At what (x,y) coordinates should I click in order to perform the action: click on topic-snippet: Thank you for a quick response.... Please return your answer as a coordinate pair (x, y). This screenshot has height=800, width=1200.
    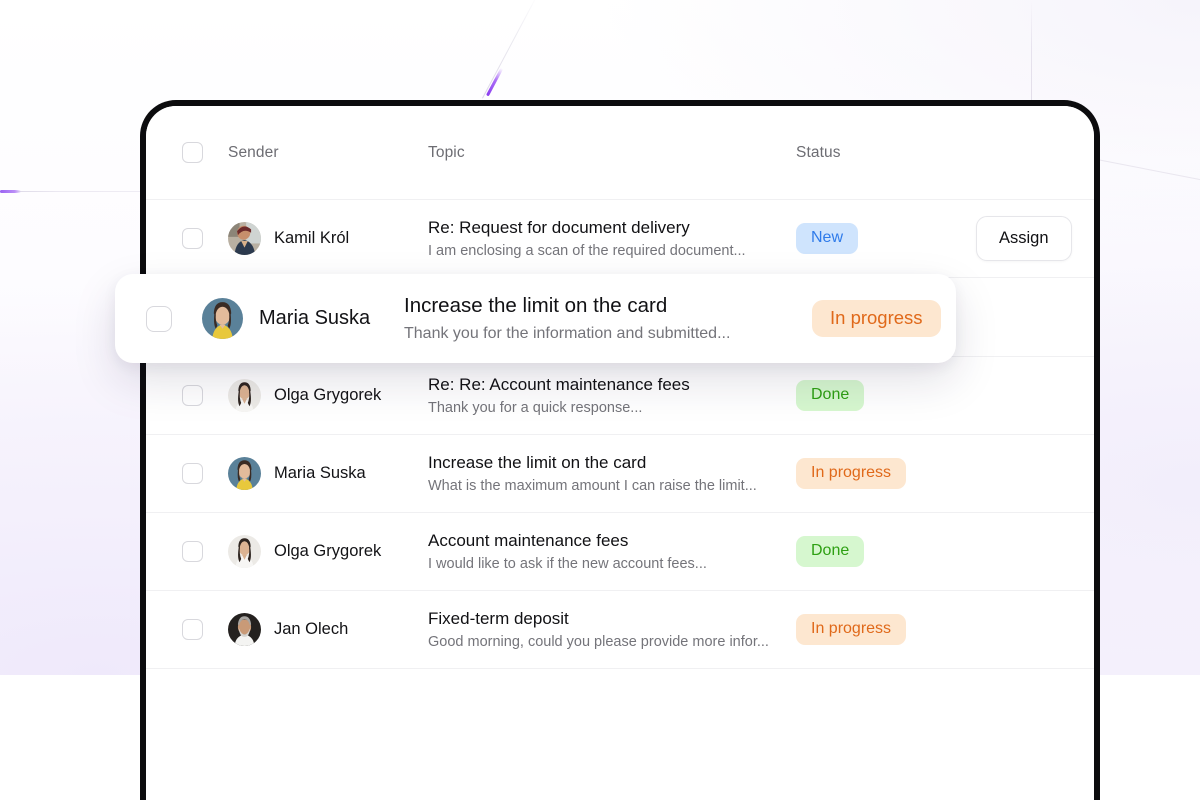
    Looking at the image, I should click on (535, 407).